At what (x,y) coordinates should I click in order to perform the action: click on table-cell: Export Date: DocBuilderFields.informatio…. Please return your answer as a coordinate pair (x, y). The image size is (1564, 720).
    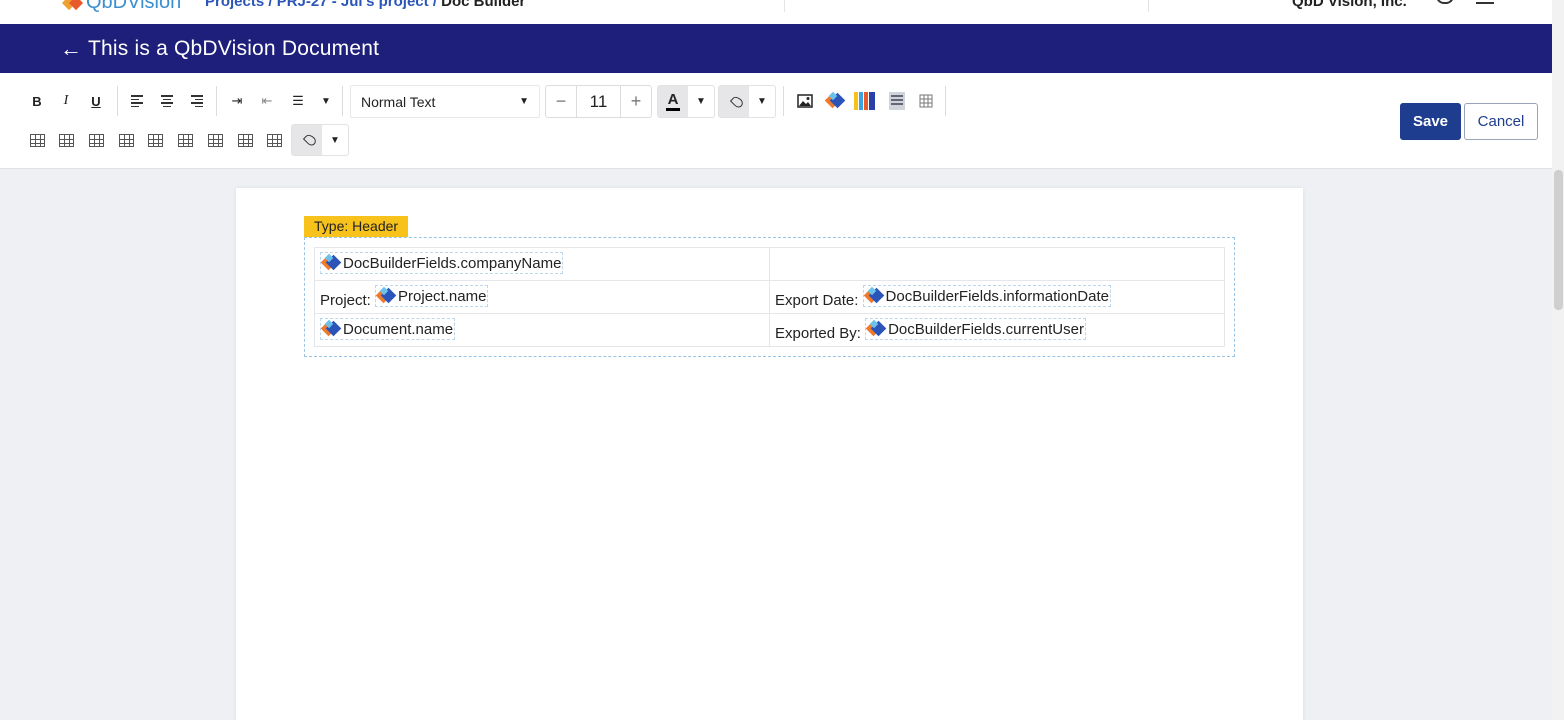
    Looking at the image, I should click on (997, 297).